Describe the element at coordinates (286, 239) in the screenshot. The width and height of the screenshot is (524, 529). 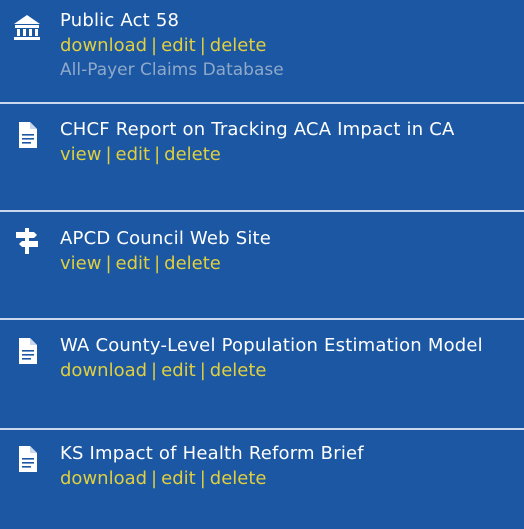
I see `item-title: APCD Council Web Site` at that location.